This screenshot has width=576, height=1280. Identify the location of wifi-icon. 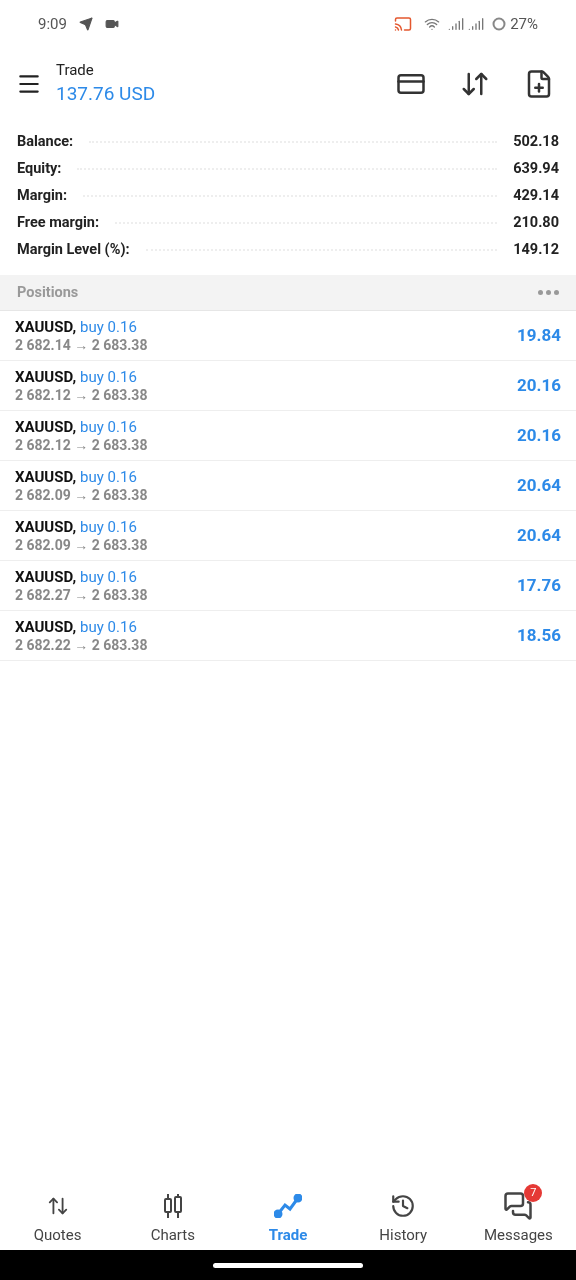
(432, 24).